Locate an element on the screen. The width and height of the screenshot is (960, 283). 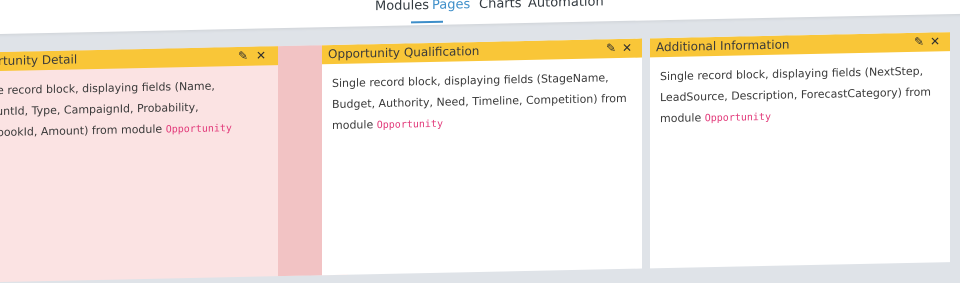
block-header: Opportunity Detail ✎ ✕ is located at coordinates (139, 59).